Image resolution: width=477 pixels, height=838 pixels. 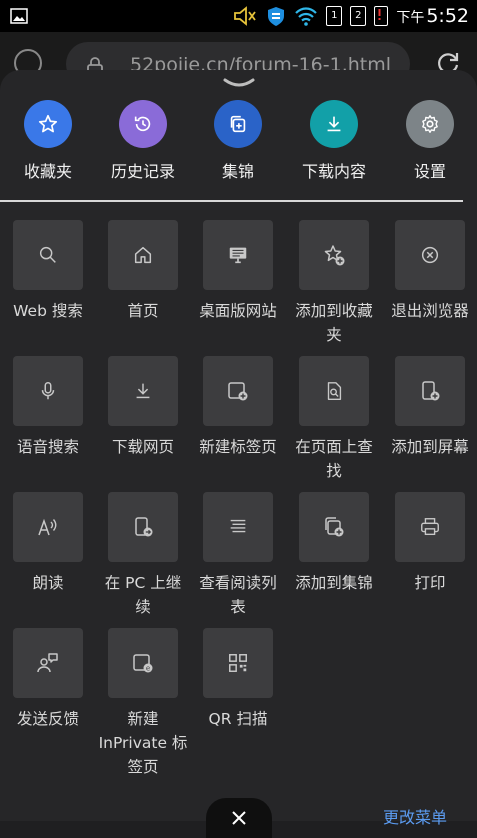 What do you see at coordinates (334, 391) in the screenshot?
I see `find-in-page-icon` at bounding box center [334, 391].